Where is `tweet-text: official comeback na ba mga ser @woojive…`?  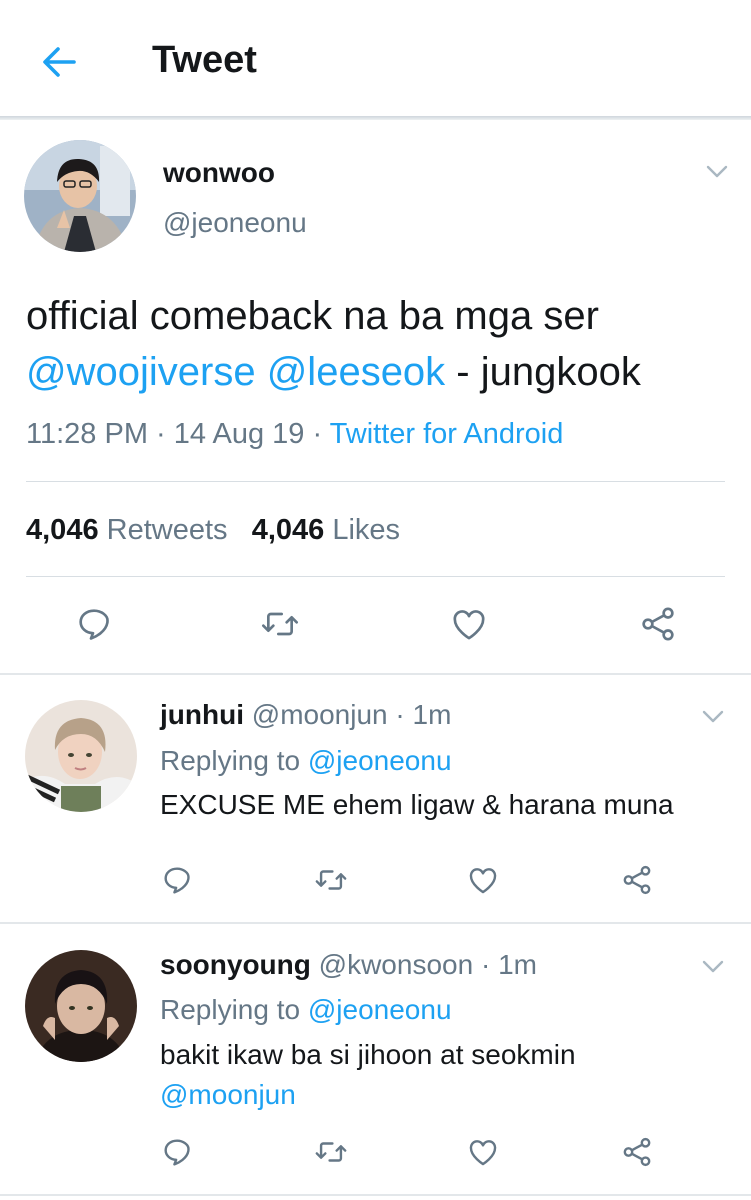
tweet-text: official comeback na ba mga ser @woojive… is located at coordinates (381, 344).